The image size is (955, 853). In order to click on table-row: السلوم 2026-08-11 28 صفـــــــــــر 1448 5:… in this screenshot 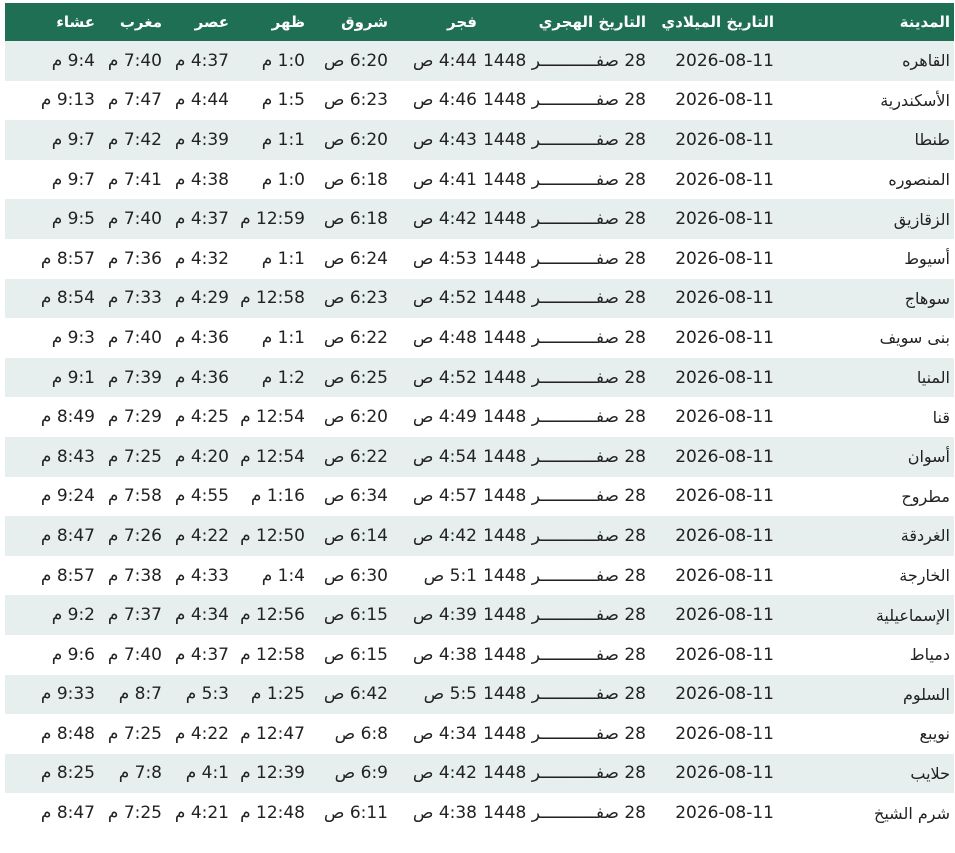, I will do `click(479, 694)`.